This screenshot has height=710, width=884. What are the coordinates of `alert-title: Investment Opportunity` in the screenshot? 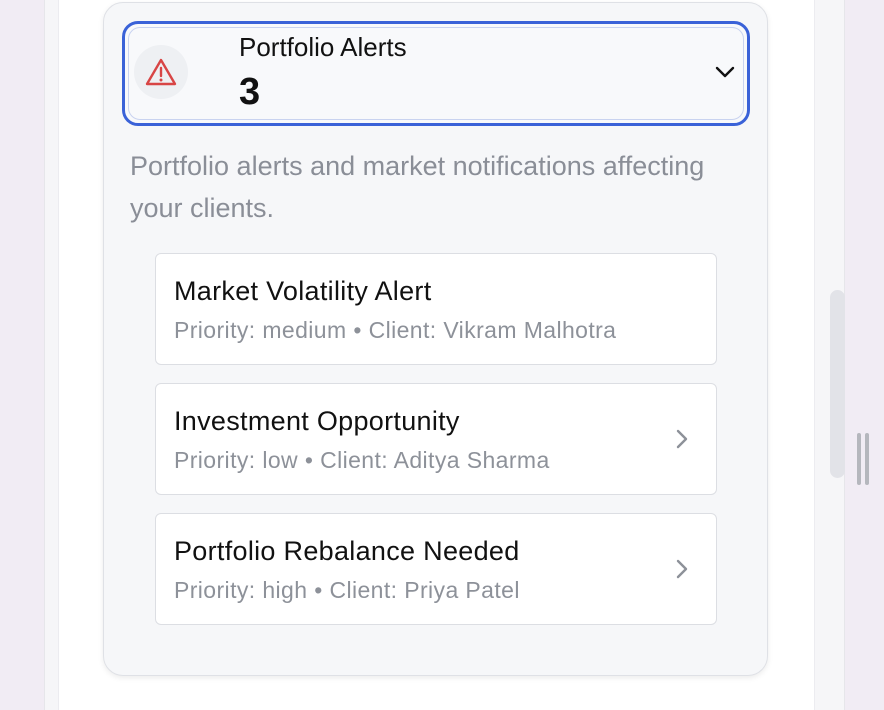 It's located at (317, 421).